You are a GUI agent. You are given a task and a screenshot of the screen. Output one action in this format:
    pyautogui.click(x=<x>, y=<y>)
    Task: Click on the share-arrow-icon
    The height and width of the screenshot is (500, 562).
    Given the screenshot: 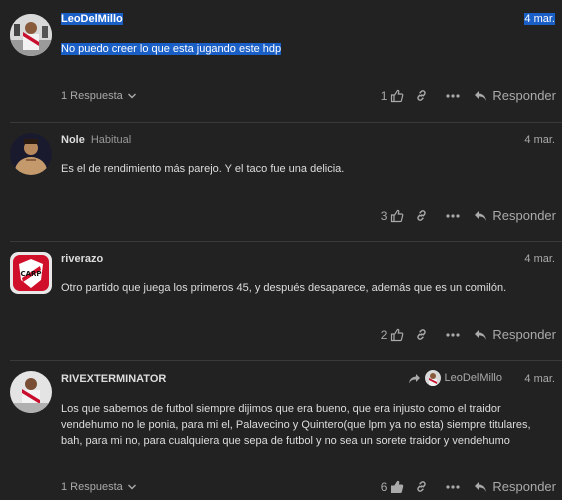 What is the action you would take?
    pyautogui.click(x=414, y=378)
    